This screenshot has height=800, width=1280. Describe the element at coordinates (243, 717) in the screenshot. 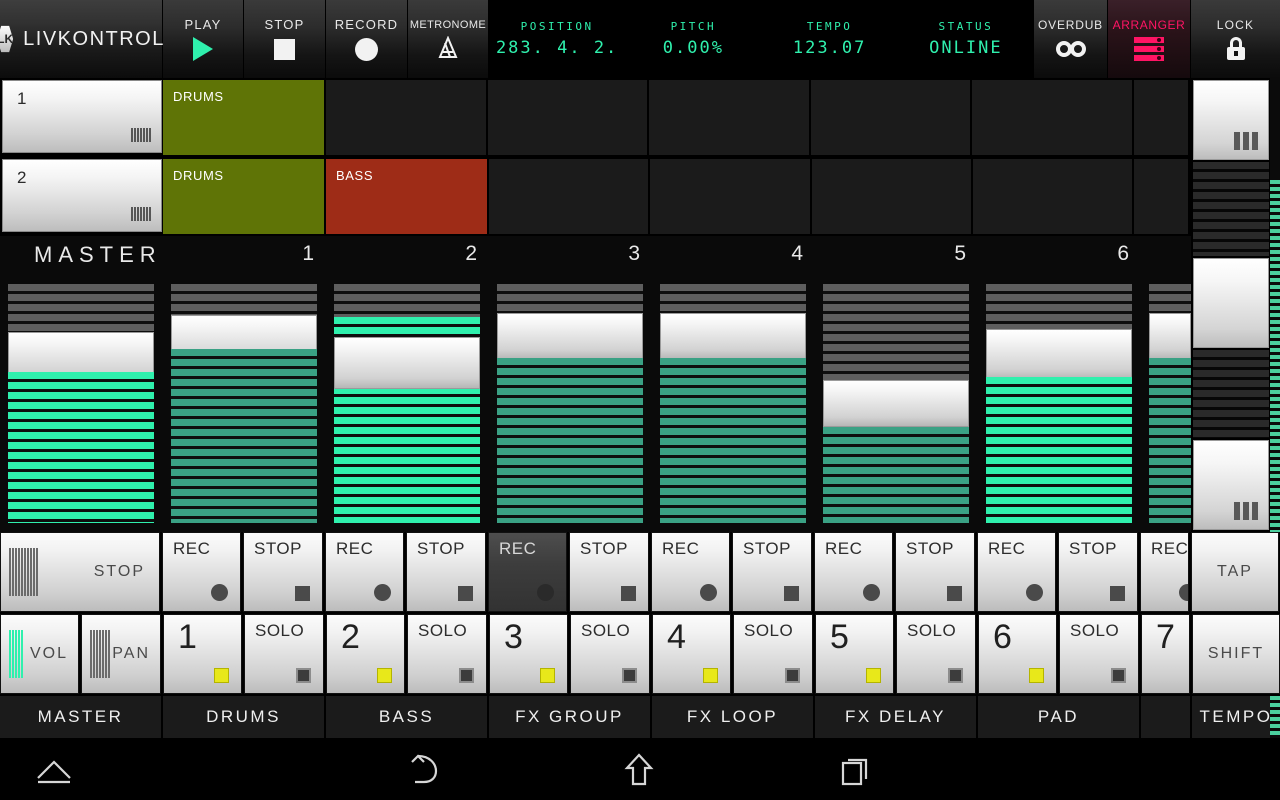

I see `track-name-1: DRUMS` at that location.